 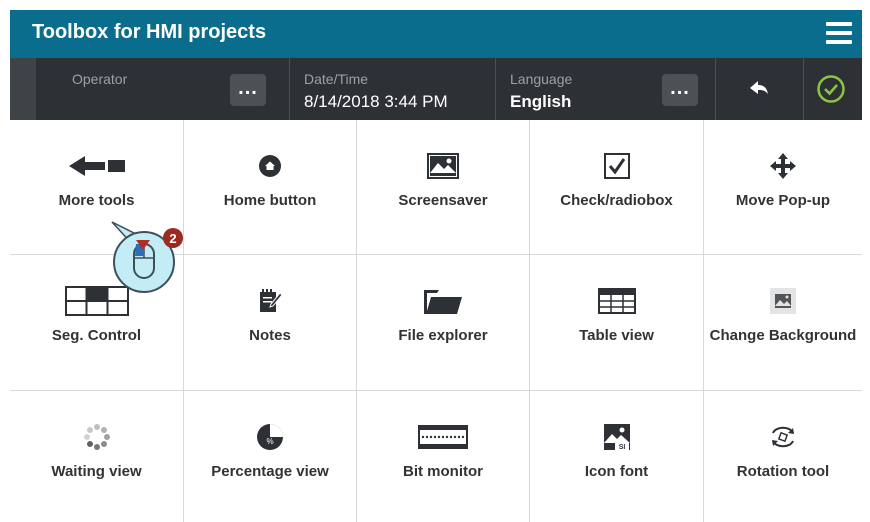 I want to click on tool-home-button: Home button, so click(x=270, y=187).